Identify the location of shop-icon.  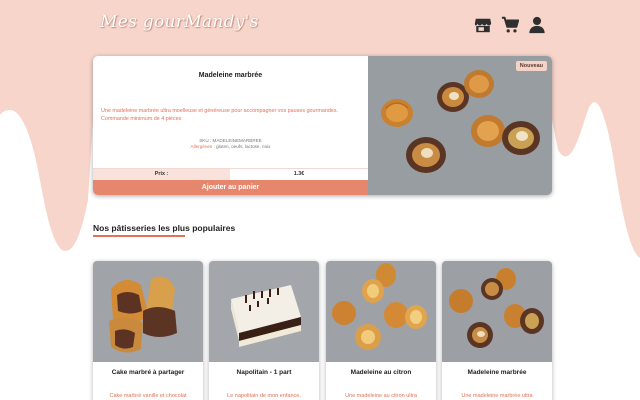
(483, 25).